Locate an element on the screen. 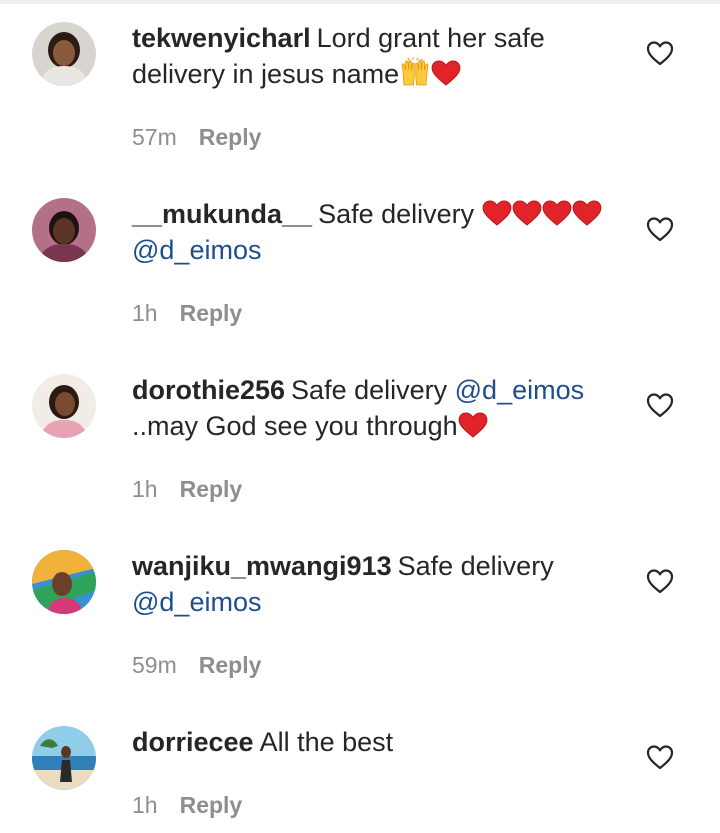  comment-meta: 57m Reply is located at coordinates (196, 137).